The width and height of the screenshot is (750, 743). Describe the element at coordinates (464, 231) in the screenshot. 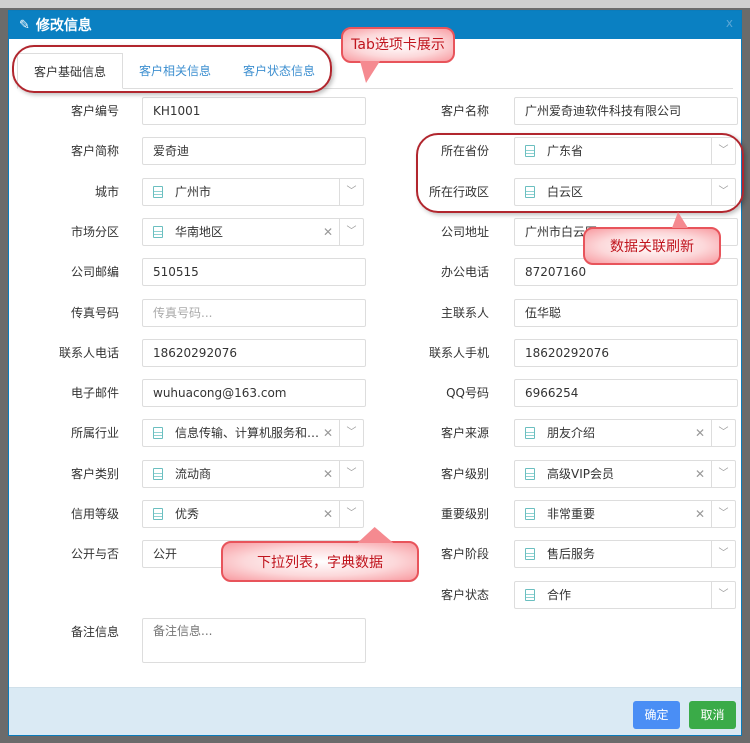

I see `right-field-label: 公司地址` at that location.